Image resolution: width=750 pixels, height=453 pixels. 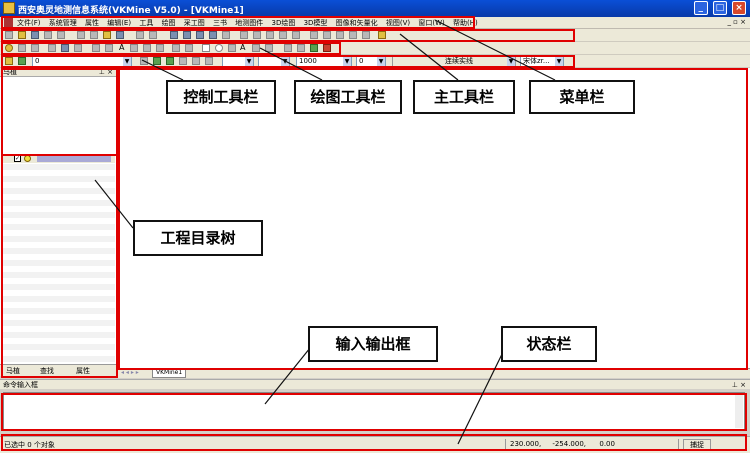 I want to click on control-toolbar-highlight, so click(x=288, y=61).